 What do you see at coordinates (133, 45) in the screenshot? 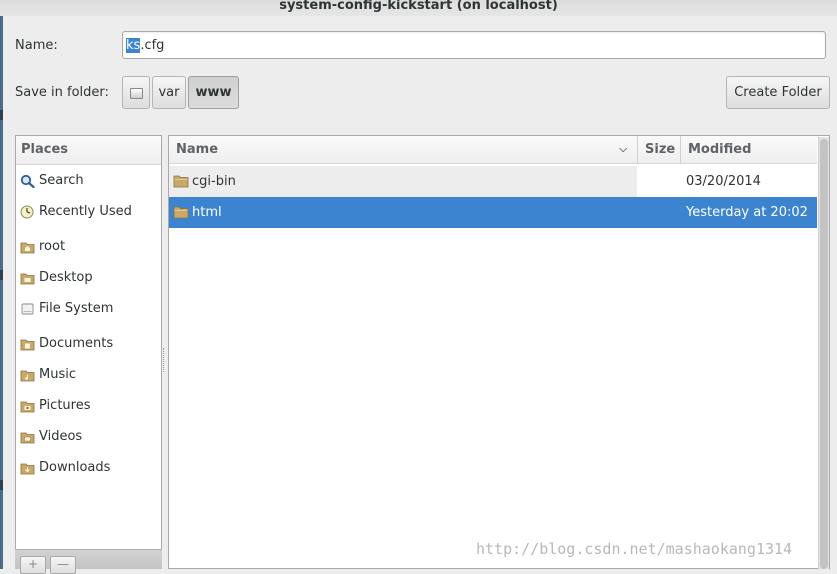
I see `filename-selected-text: ks` at bounding box center [133, 45].